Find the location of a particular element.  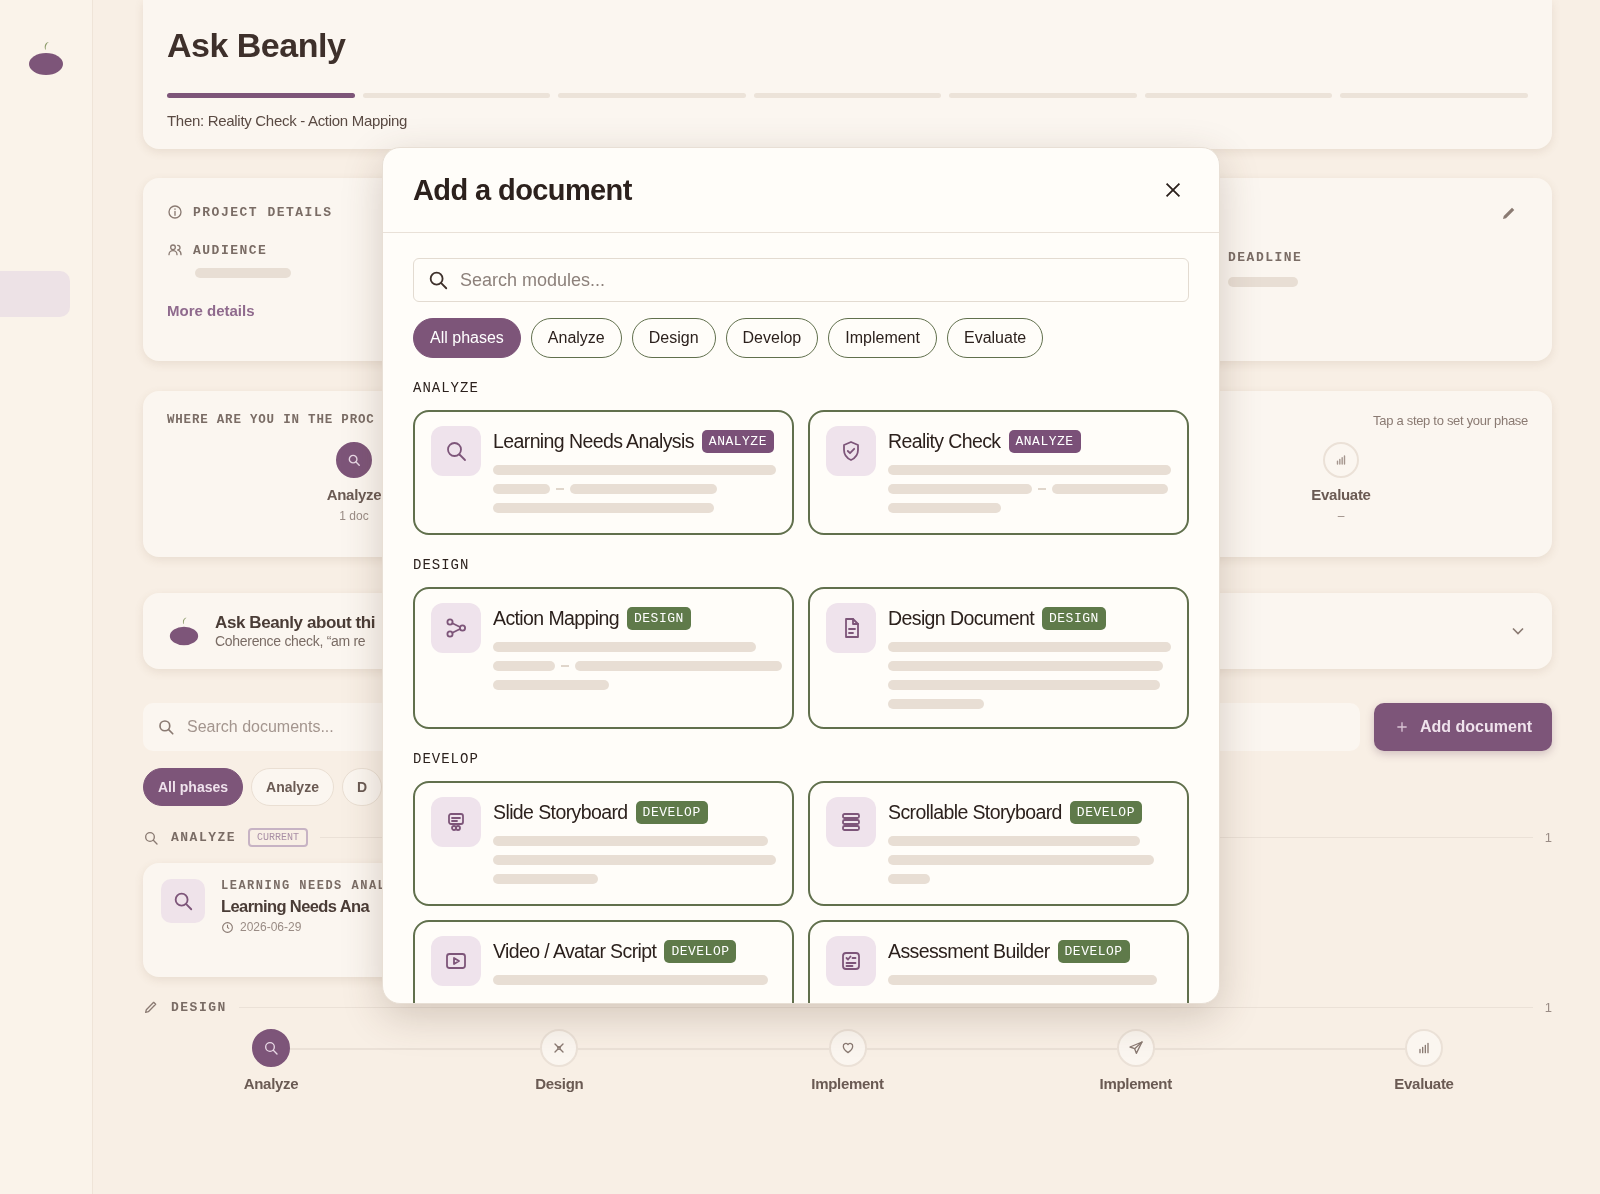

module-title: Scrollable Storyboard is located at coordinates (975, 812).